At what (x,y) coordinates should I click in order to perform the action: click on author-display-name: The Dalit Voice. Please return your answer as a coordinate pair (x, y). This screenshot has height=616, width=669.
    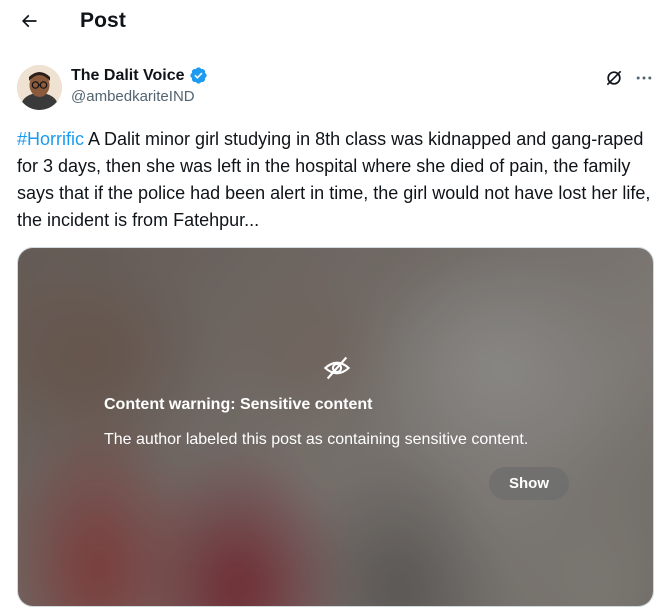
    Looking at the image, I should click on (128, 76).